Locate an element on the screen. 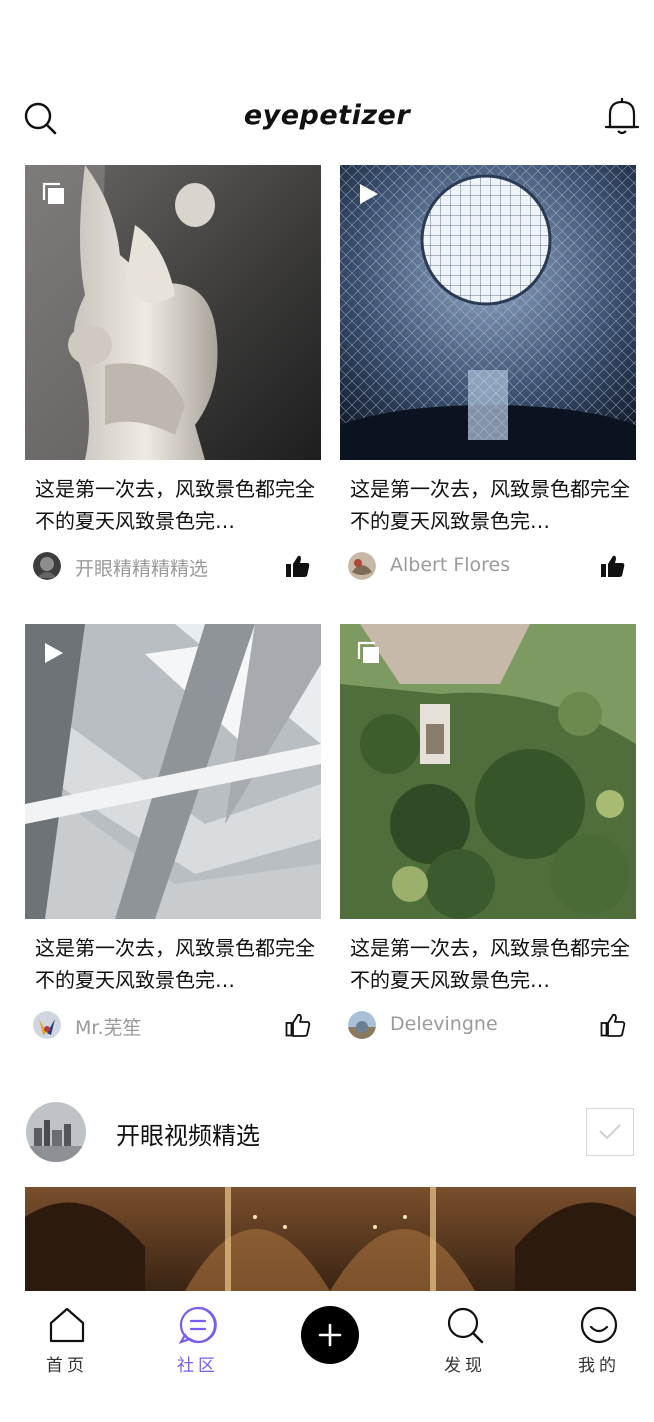 The height and width of the screenshot is (1422, 654). tab-label: 首页 is located at coordinates (67, 1366).